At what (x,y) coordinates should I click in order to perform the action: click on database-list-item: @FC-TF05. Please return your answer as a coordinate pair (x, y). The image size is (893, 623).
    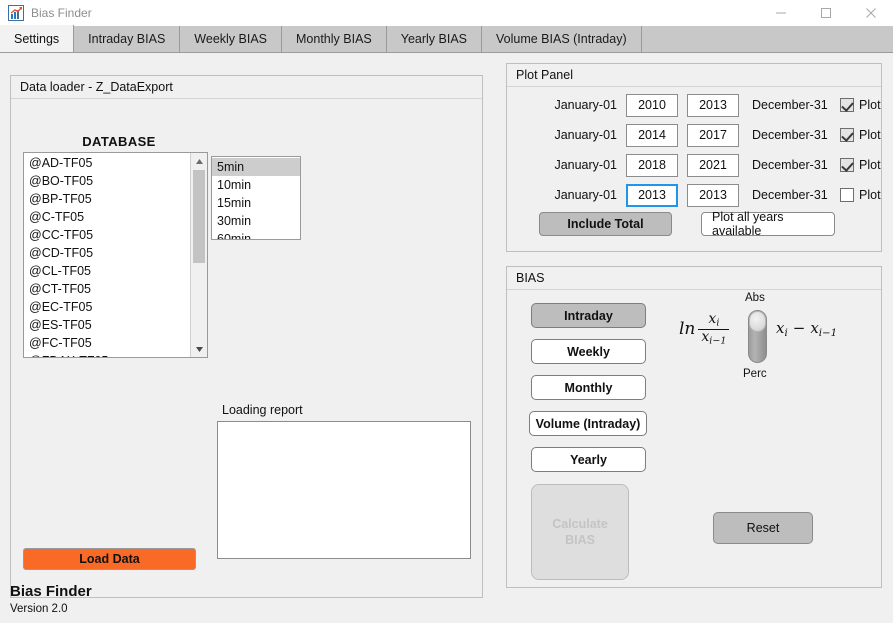
    Looking at the image, I should click on (107, 343).